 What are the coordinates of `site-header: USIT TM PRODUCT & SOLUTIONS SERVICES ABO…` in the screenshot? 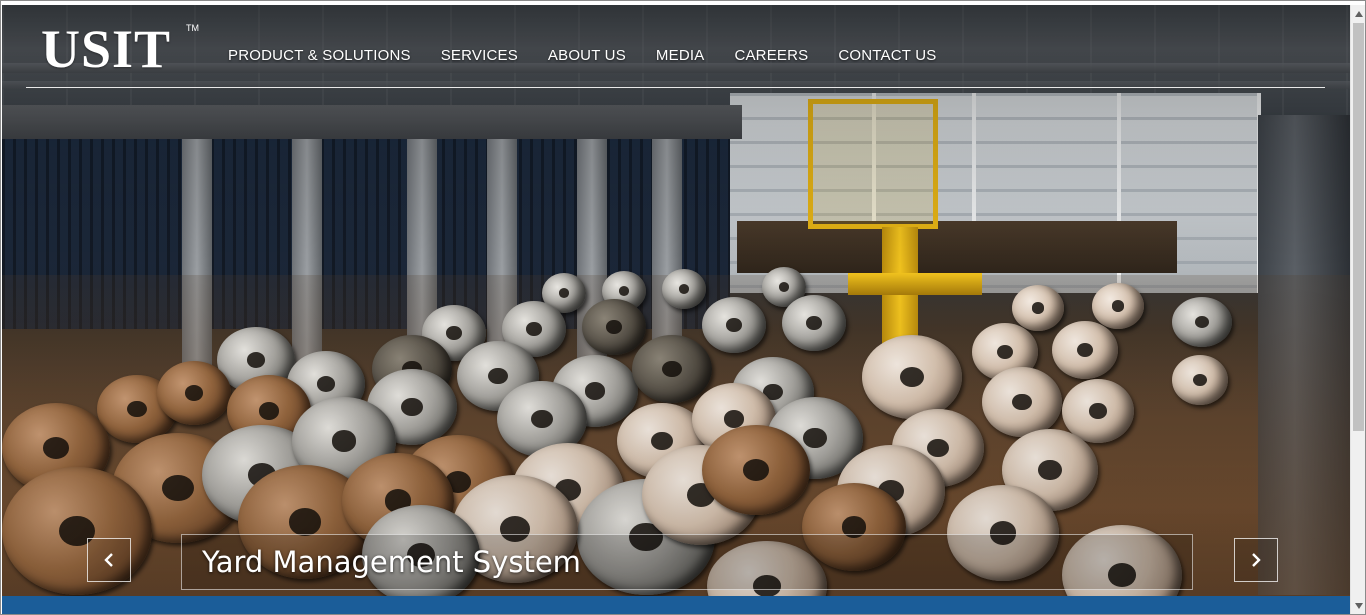 It's located at (675, 46).